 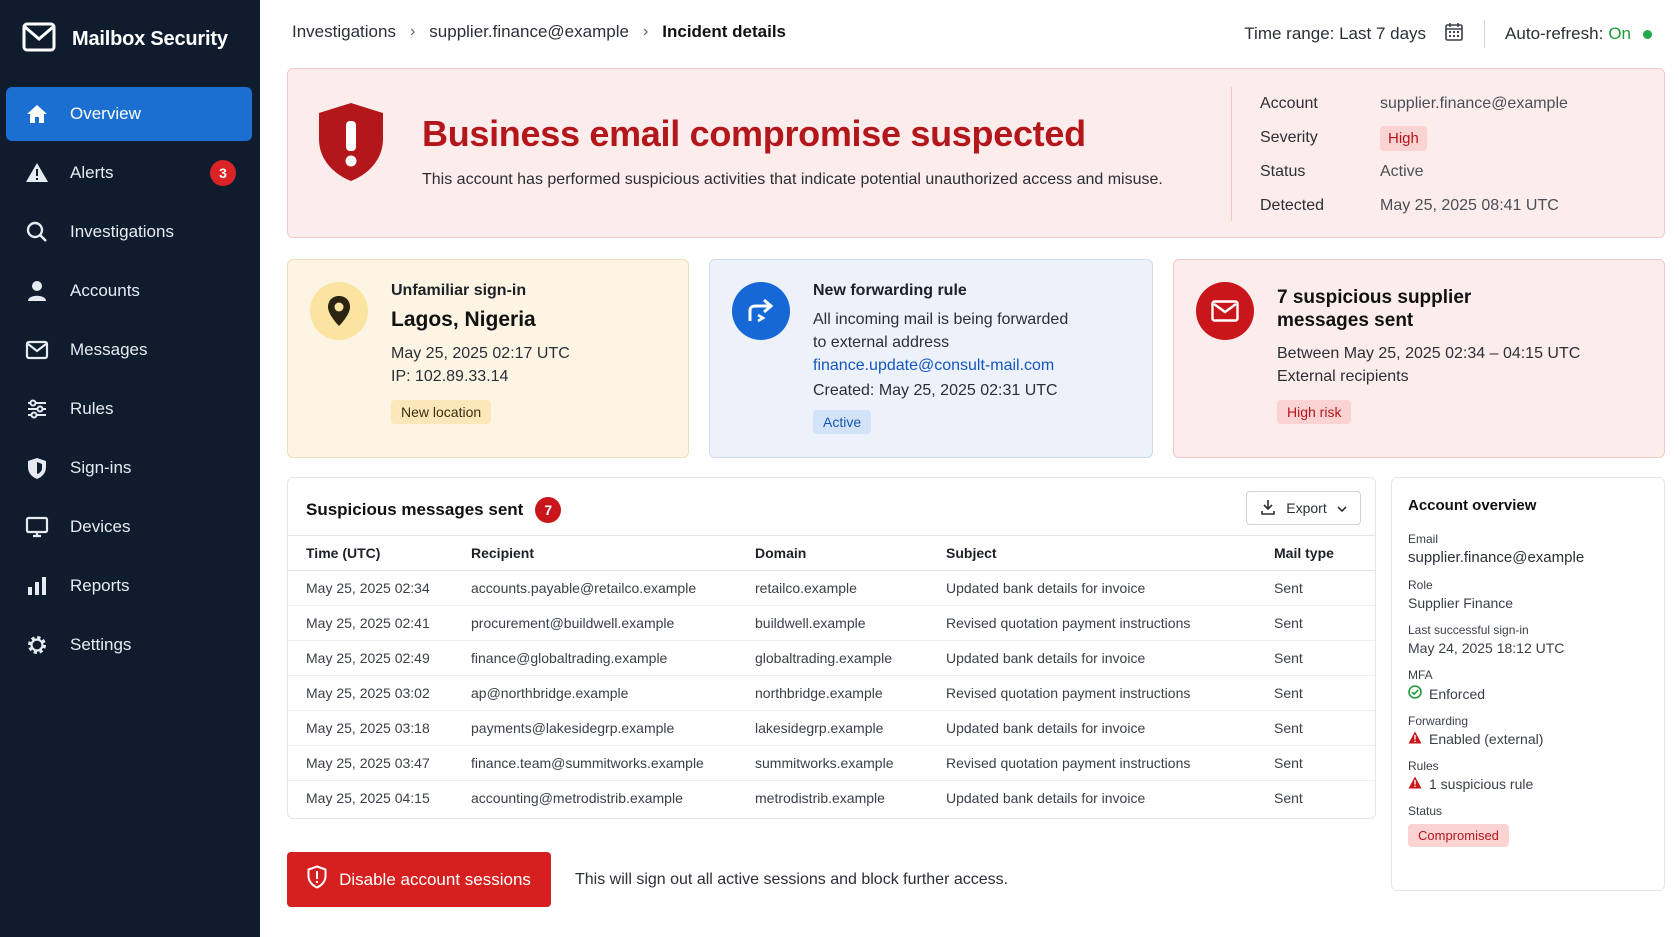 What do you see at coordinates (1283, 171) in the screenshot?
I see `meta-label: Status` at bounding box center [1283, 171].